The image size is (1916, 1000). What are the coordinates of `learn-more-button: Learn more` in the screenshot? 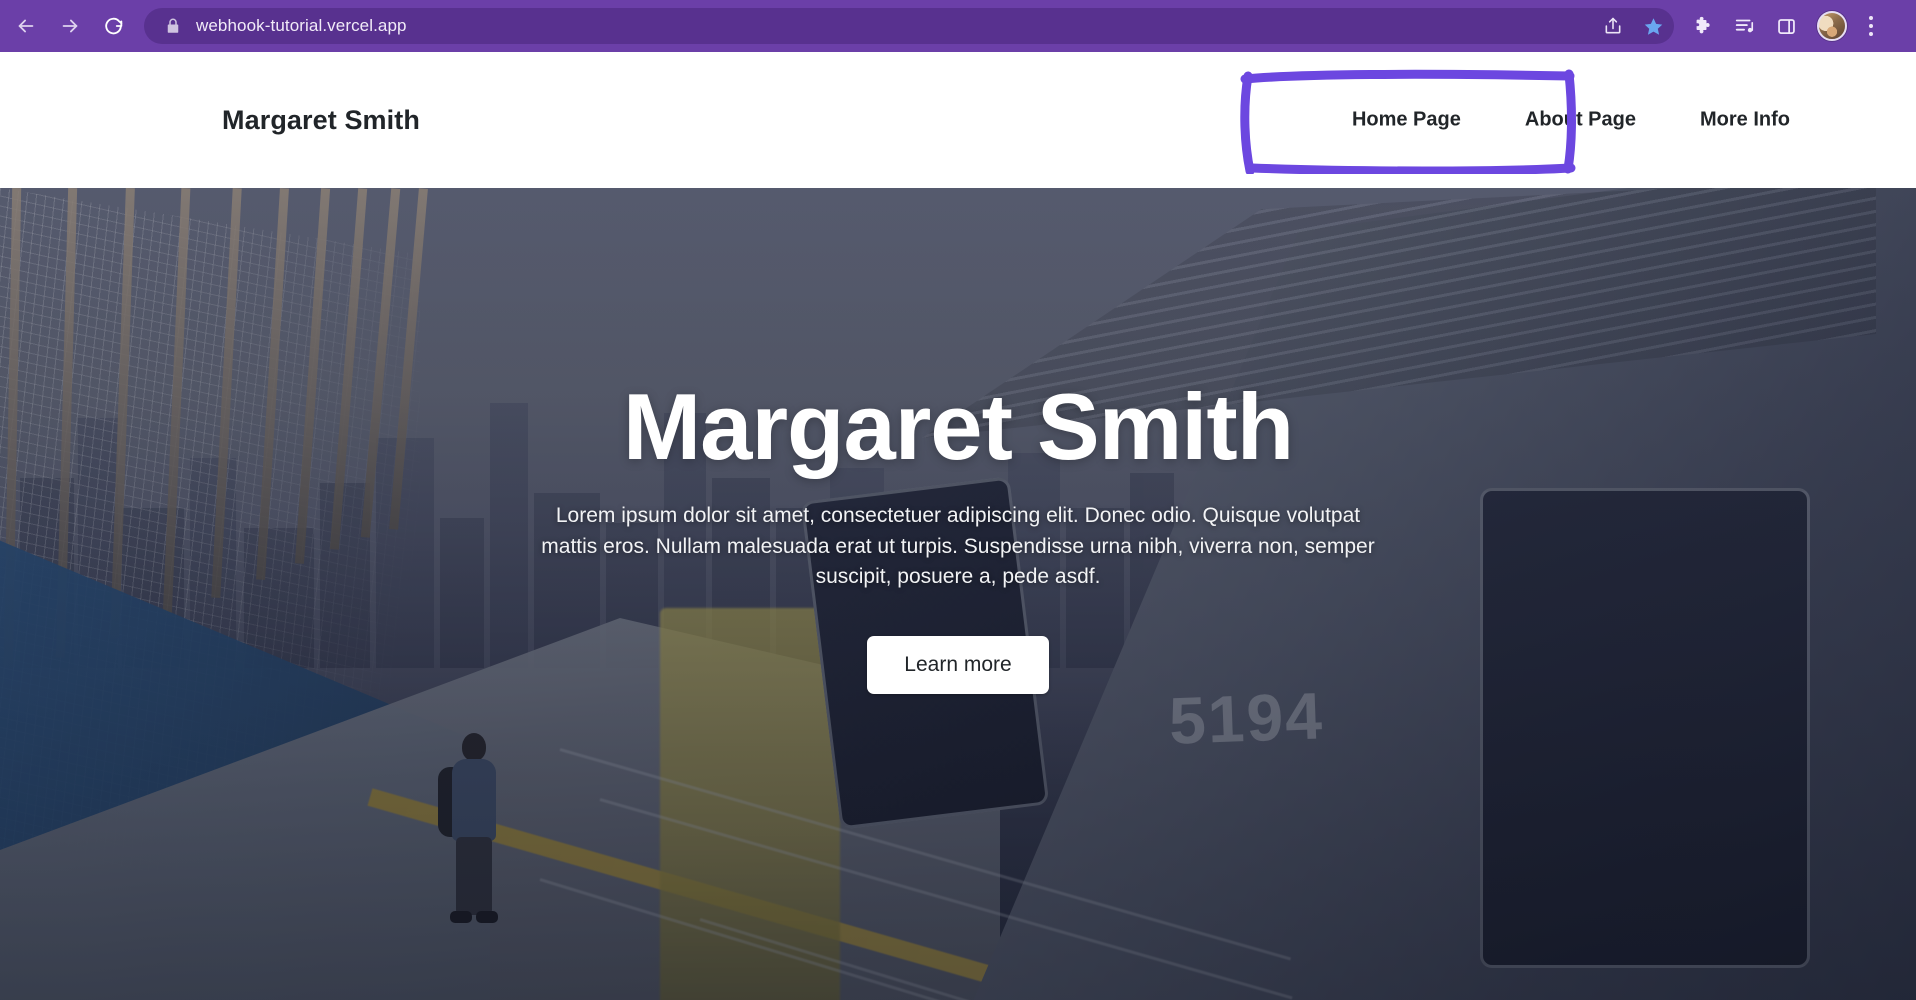 It's located at (958, 665).